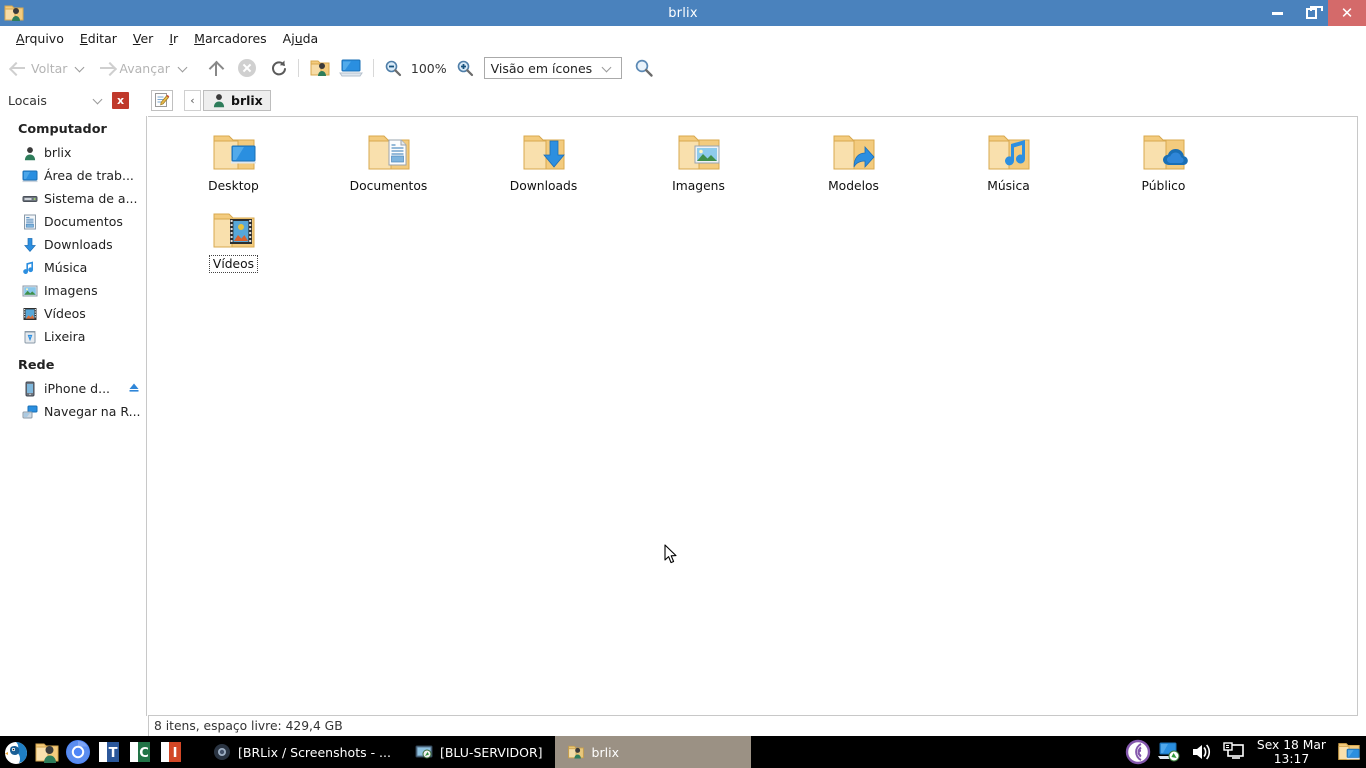  I want to click on up-button, so click(215, 68).